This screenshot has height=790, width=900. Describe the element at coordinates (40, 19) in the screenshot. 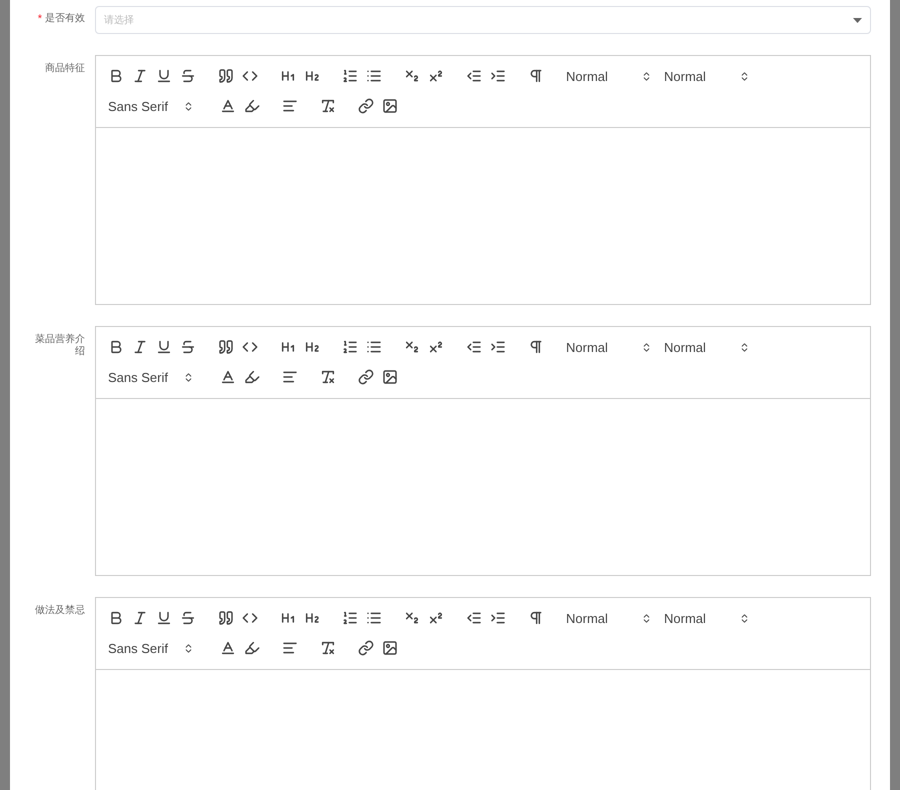

I see `required-mark: *` at that location.